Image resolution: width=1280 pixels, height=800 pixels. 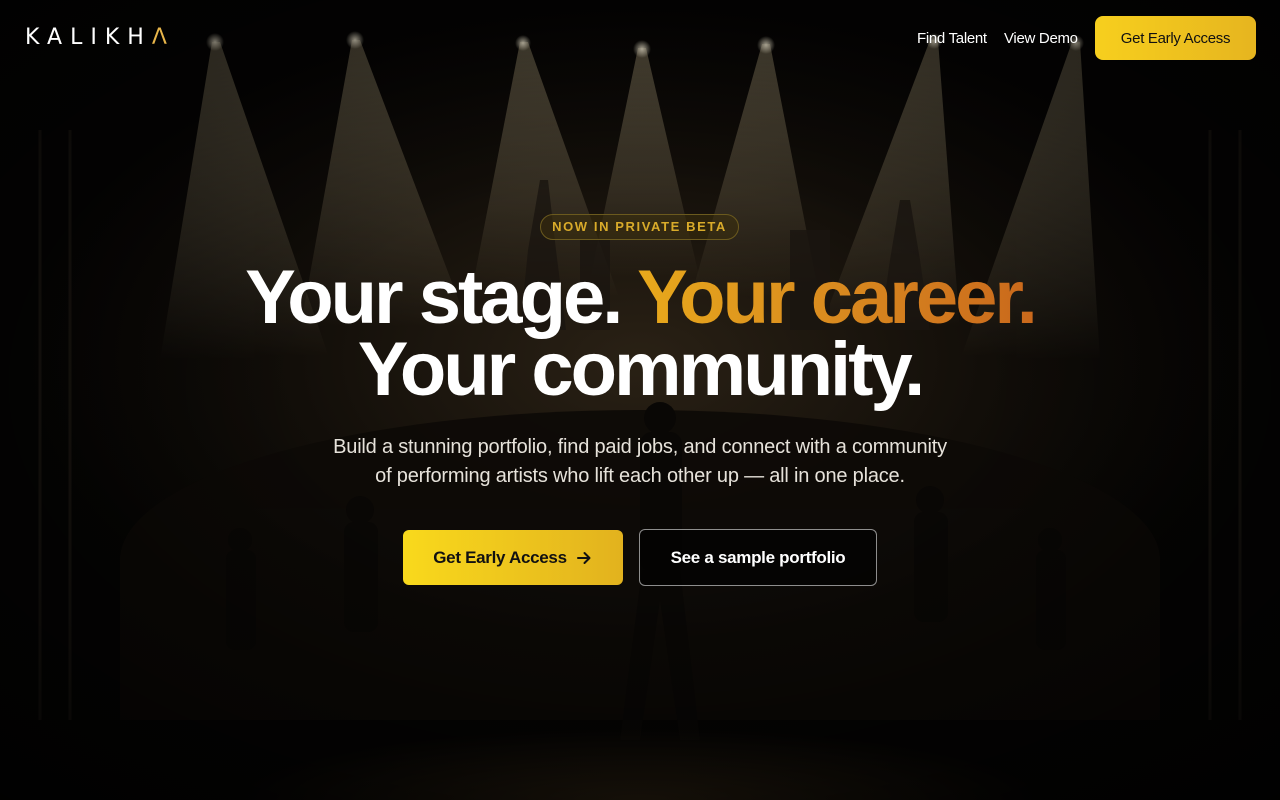 I want to click on see-sample-portfolio-button: See a sample portfolio, so click(x=758, y=557).